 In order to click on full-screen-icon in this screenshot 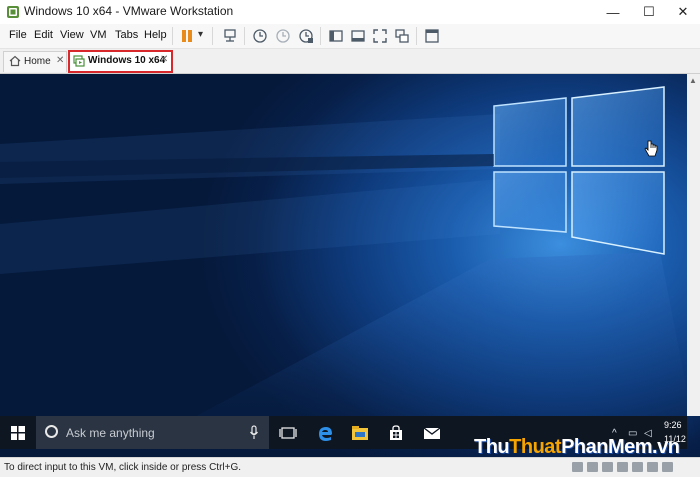, I will do `click(380, 36)`.